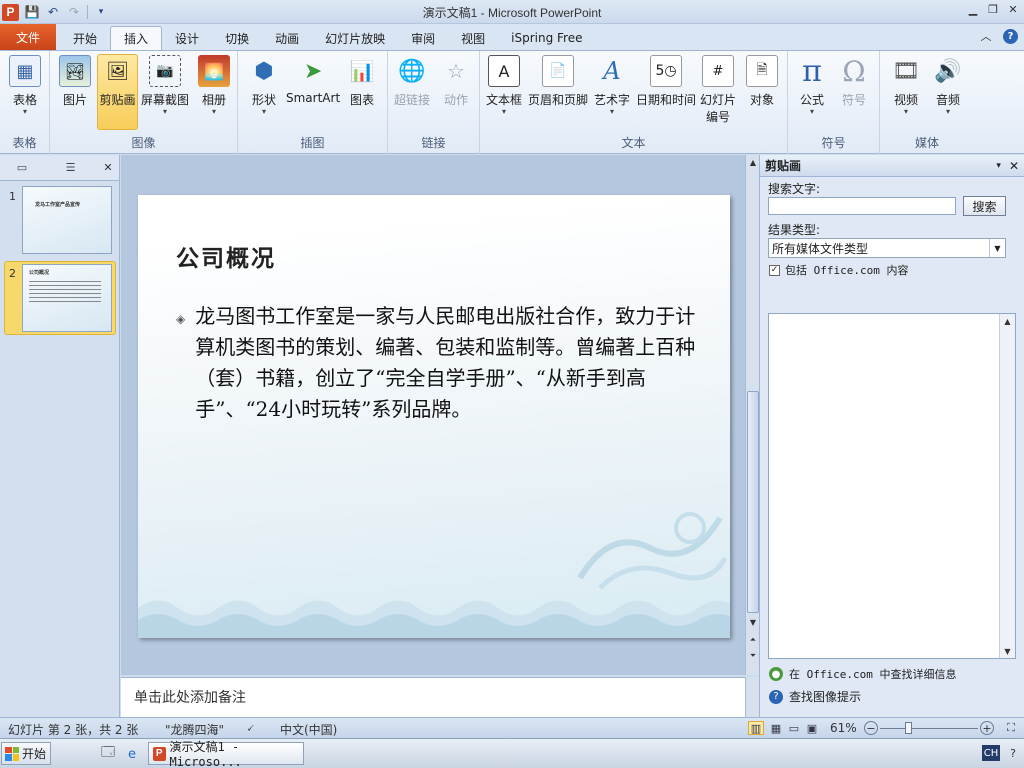 This screenshot has width=1024, height=768. Describe the element at coordinates (753, 622) in the screenshot. I see `scroll-down-icon: ▼` at that location.